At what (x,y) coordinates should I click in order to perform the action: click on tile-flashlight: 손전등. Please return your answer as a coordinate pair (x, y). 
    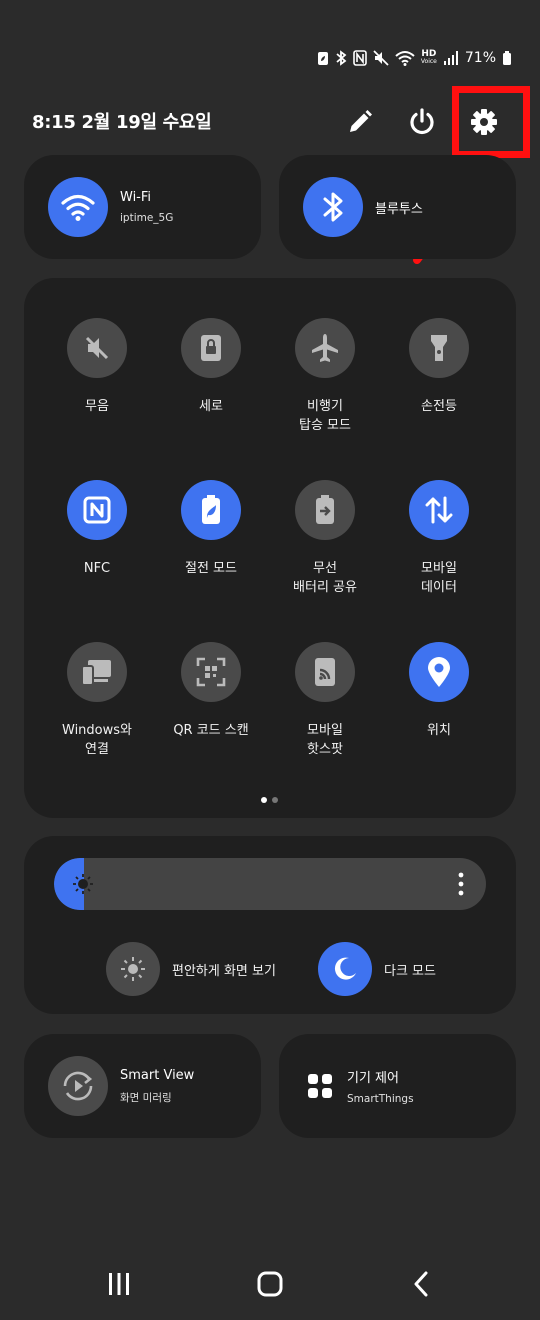
    Looking at the image, I should click on (439, 367).